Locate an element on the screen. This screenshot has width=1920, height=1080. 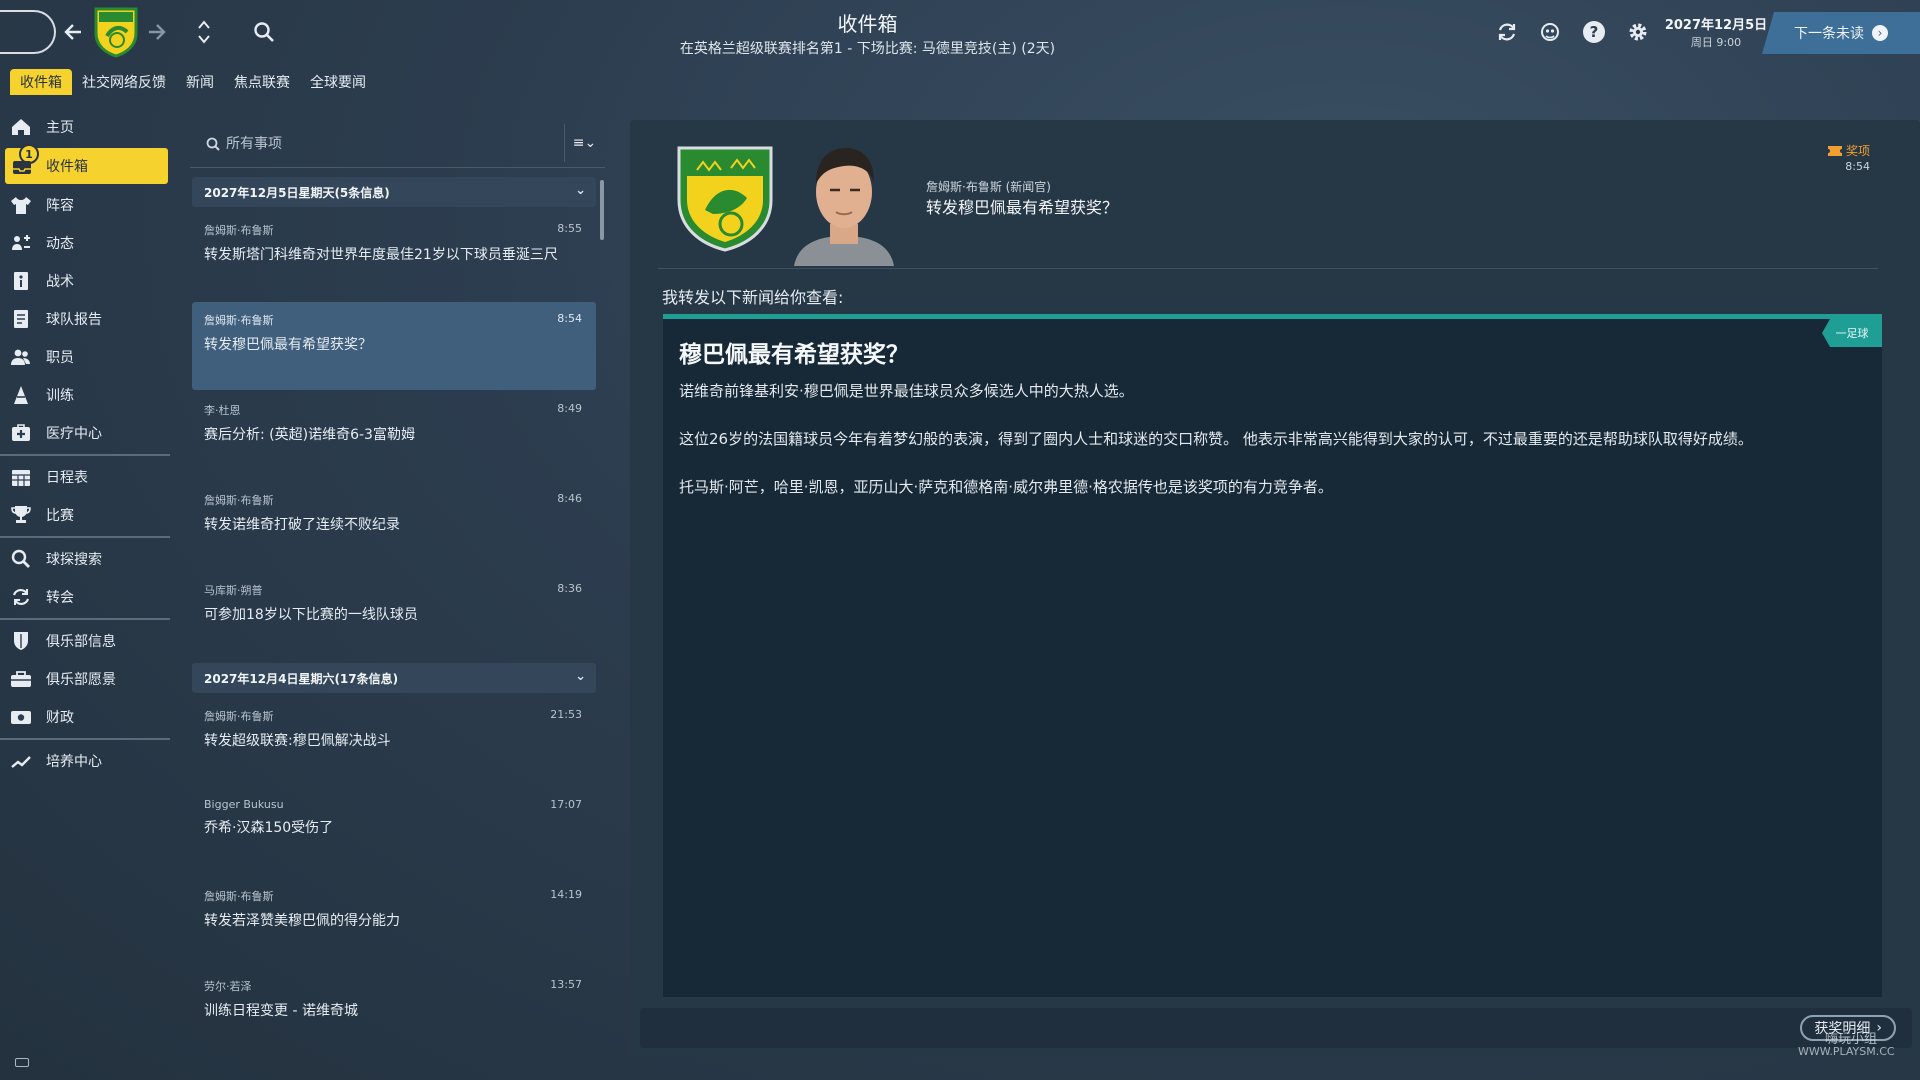
sidebar-item-scouting: 球探搜索 is located at coordinates (85, 559).